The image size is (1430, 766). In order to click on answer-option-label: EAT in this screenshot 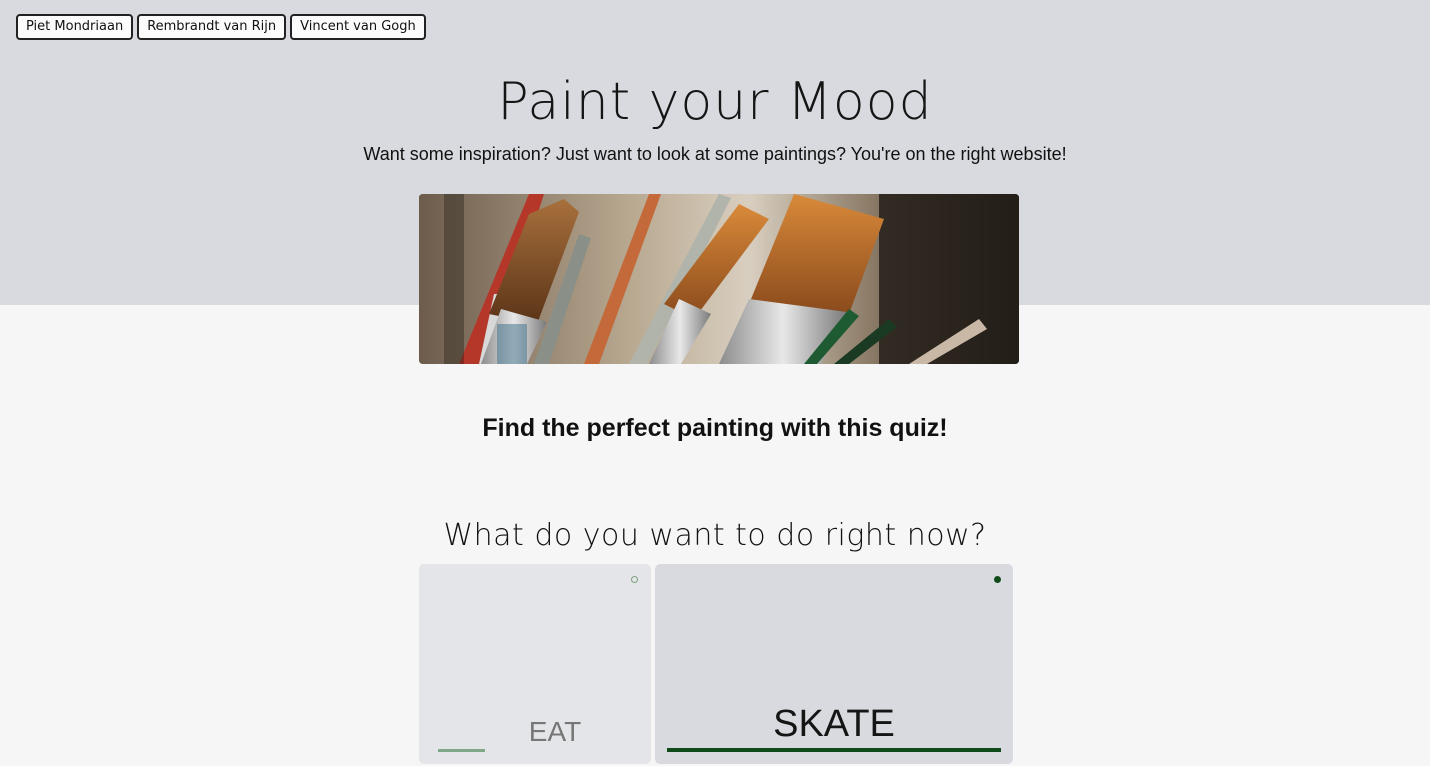, I will do `click(555, 731)`.